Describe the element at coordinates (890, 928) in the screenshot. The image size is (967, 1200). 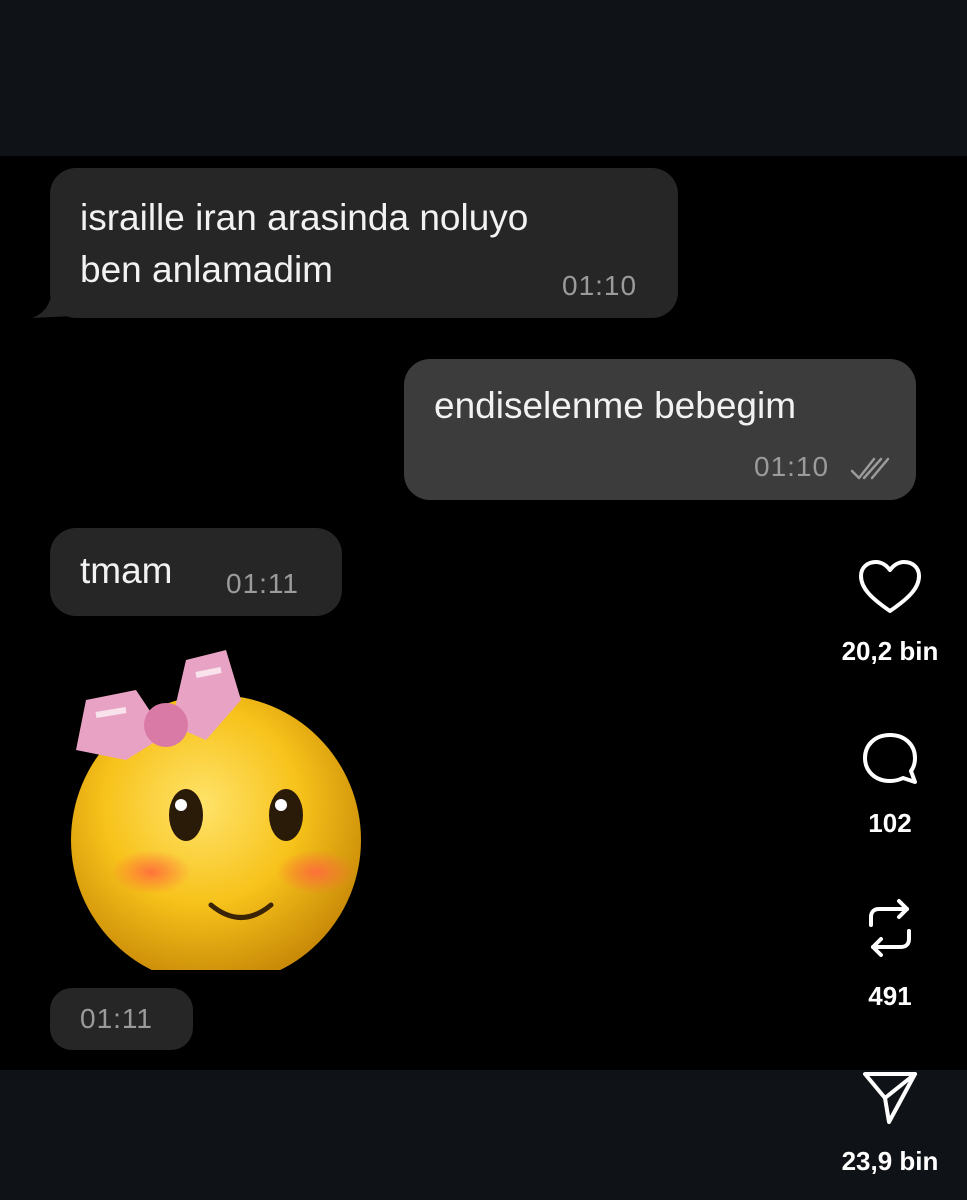
I see `repost-icon` at that location.